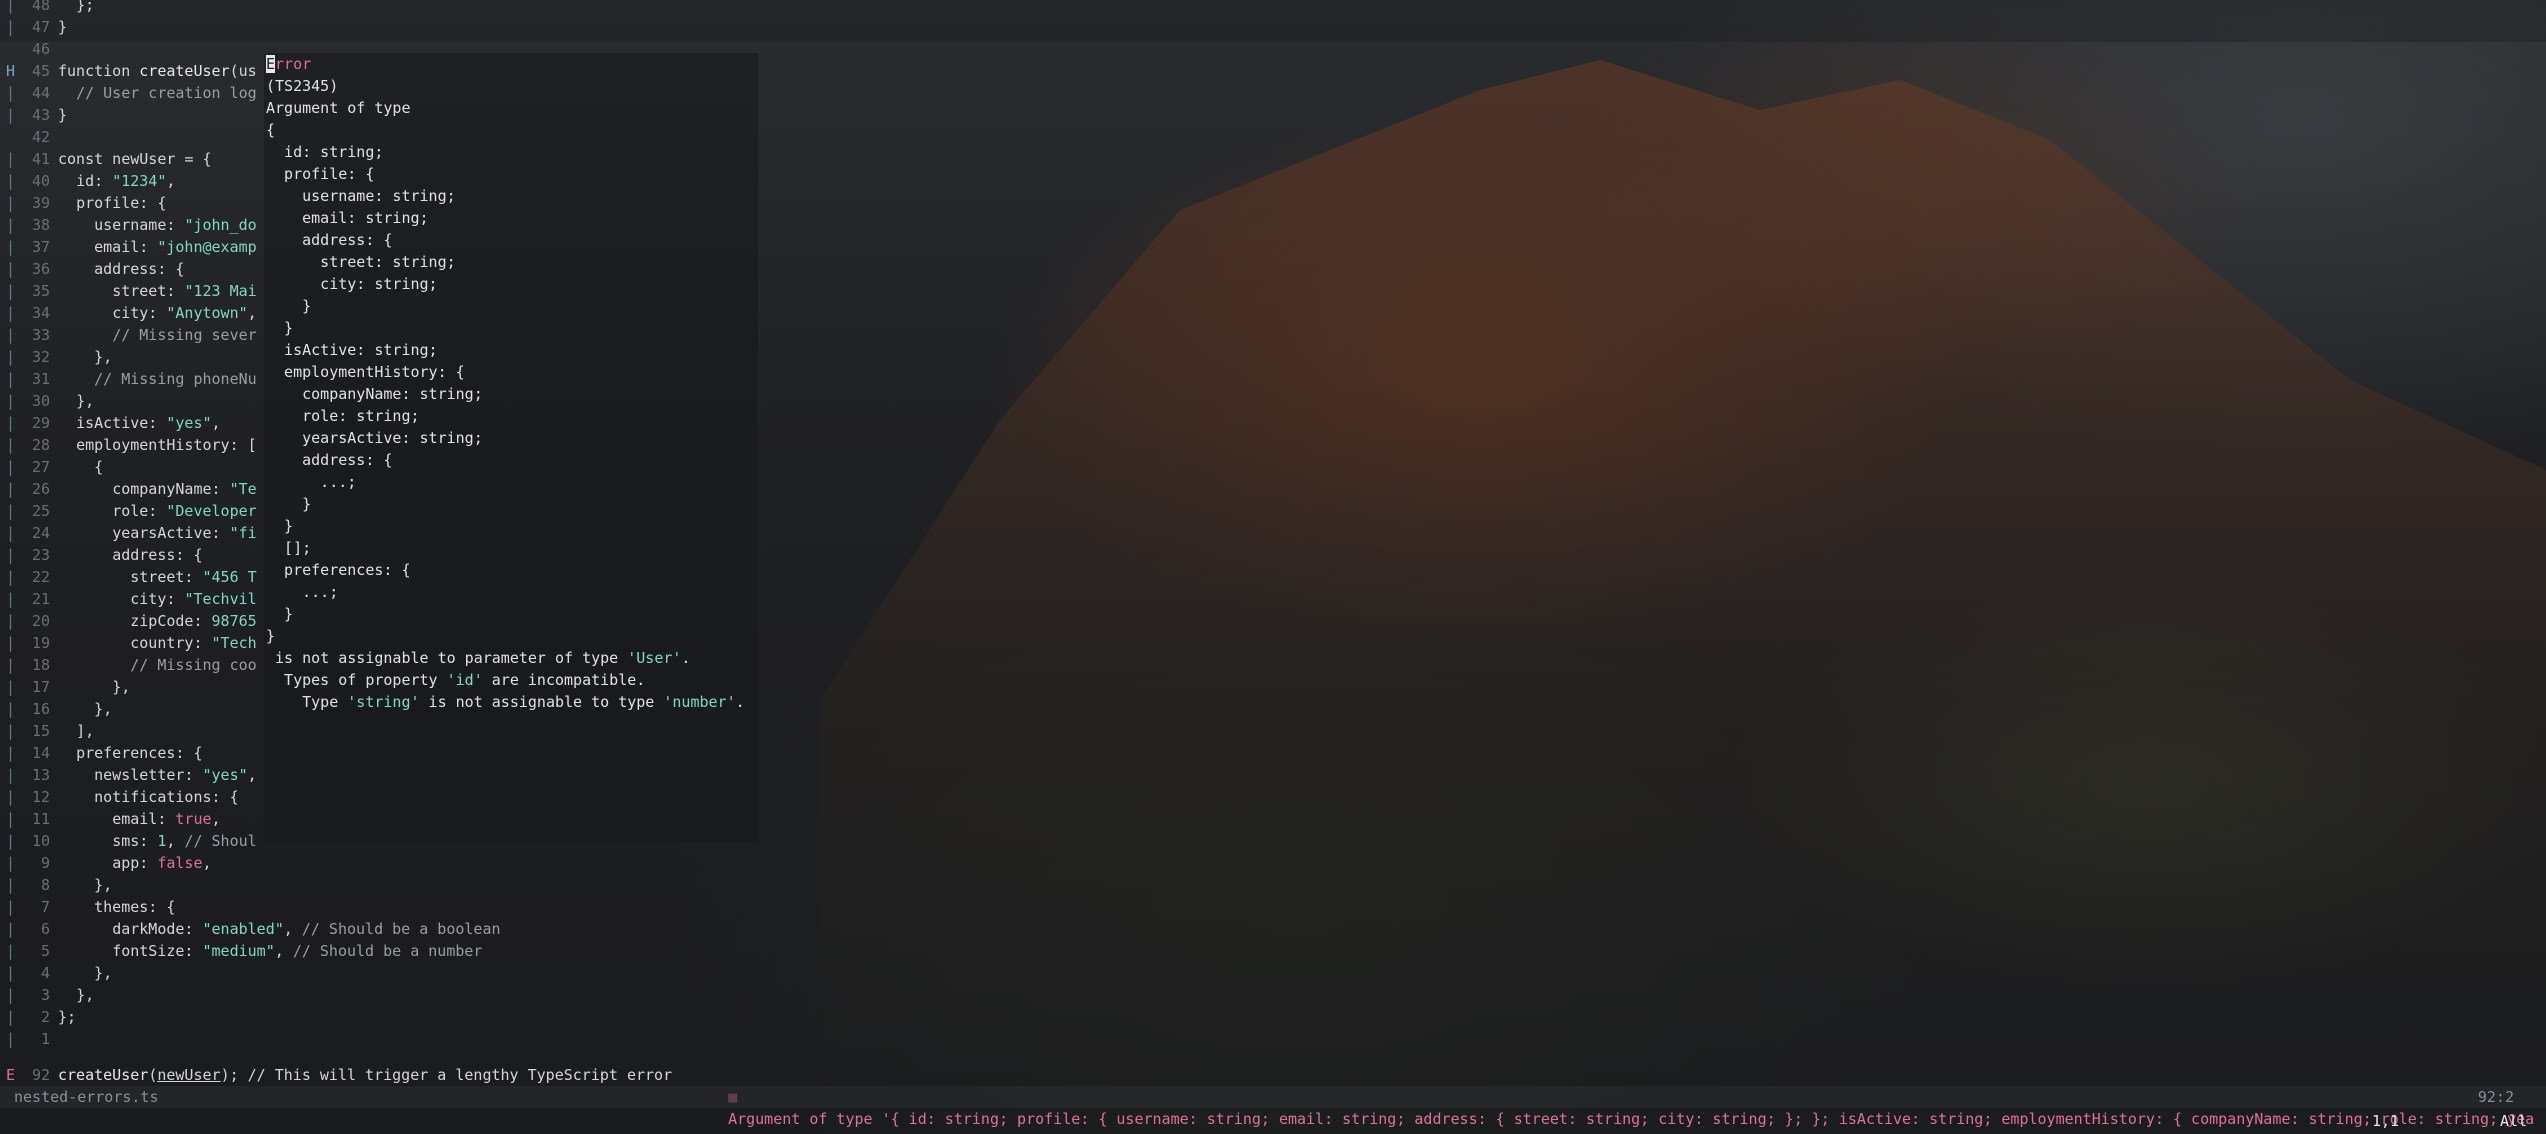 The width and height of the screenshot is (2546, 1134). What do you see at coordinates (447, 658) in the screenshot?
I see `popup-text: is not assignable to parameter of type` at bounding box center [447, 658].